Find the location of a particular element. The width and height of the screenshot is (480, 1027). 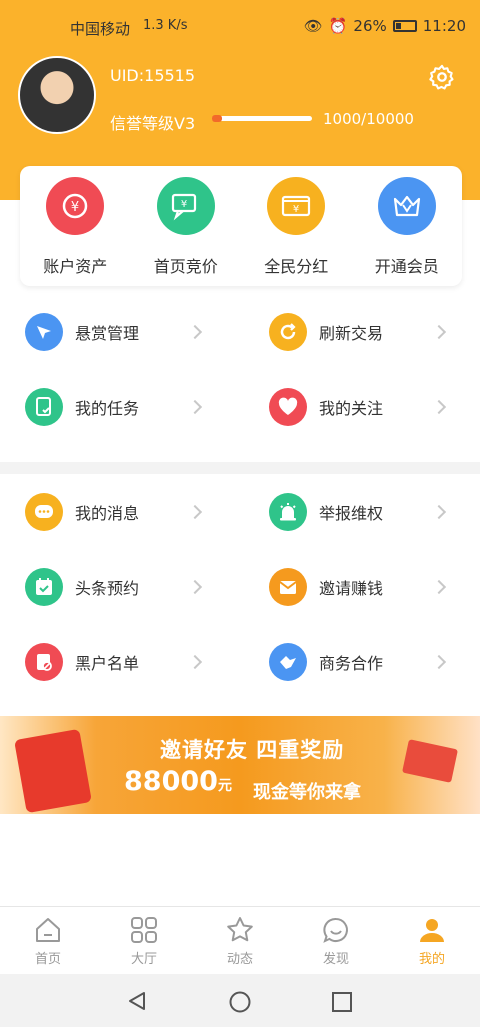

menu-row: 头条预约 邀请赚钱 is located at coordinates (240, 586).